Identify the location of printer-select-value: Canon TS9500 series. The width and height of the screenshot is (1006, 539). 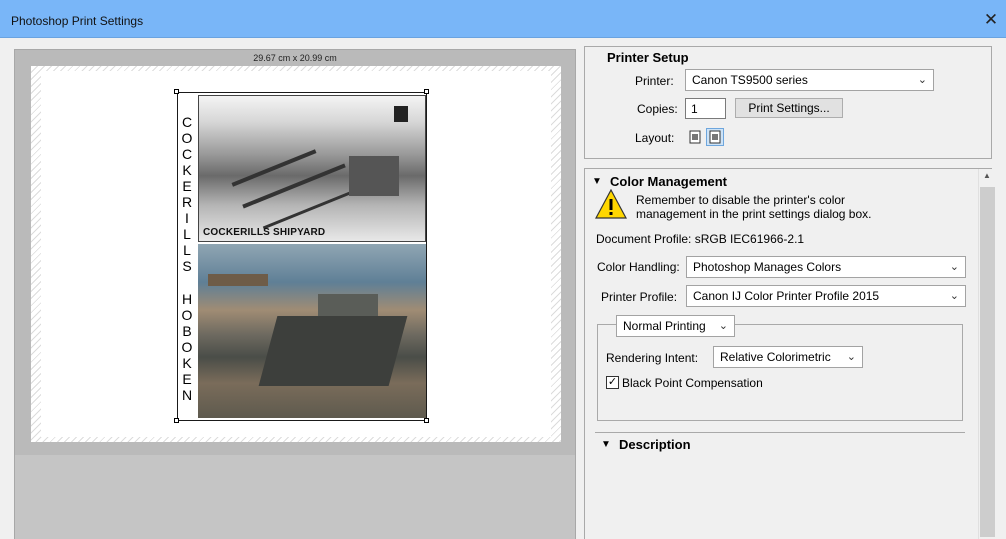
(750, 80).